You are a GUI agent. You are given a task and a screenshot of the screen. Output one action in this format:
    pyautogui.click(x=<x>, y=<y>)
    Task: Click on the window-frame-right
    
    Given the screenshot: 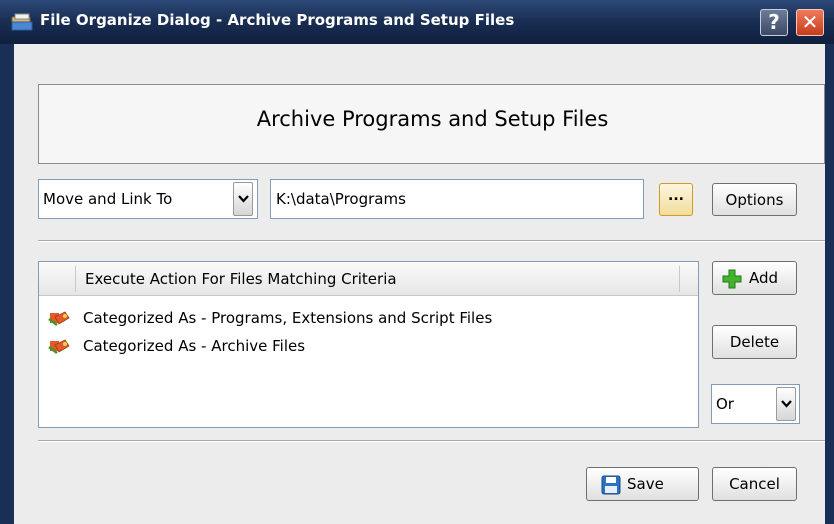 What is the action you would take?
    pyautogui.click(x=829, y=284)
    